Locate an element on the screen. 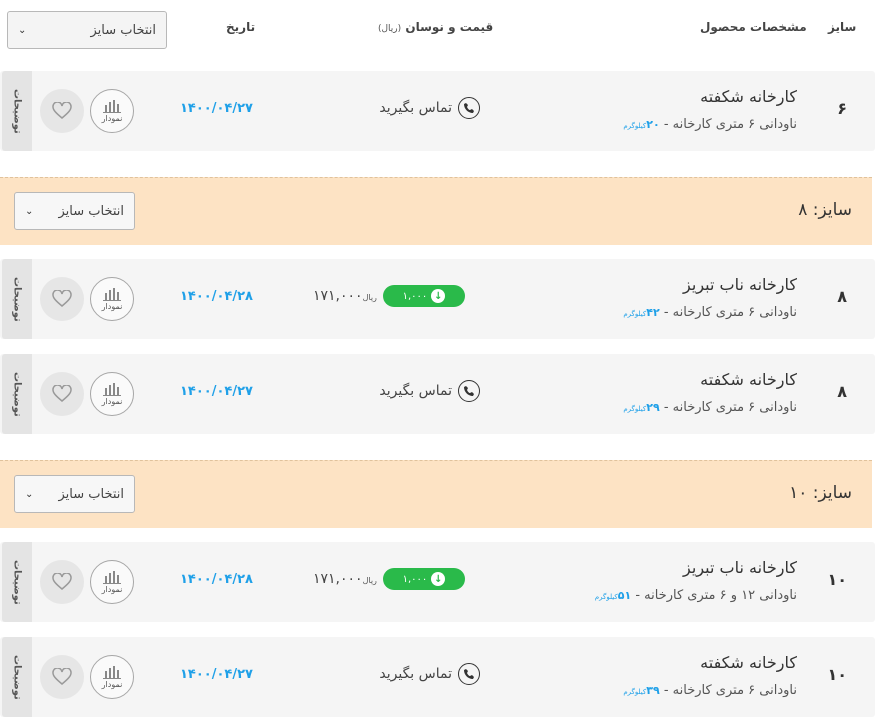 The width and height of the screenshot is (875, 720). product-spec: ناودانی ۱۲ و ۶ متری کارخانه - ۵۱کیلوگرم is located at coordinates (695, 595).